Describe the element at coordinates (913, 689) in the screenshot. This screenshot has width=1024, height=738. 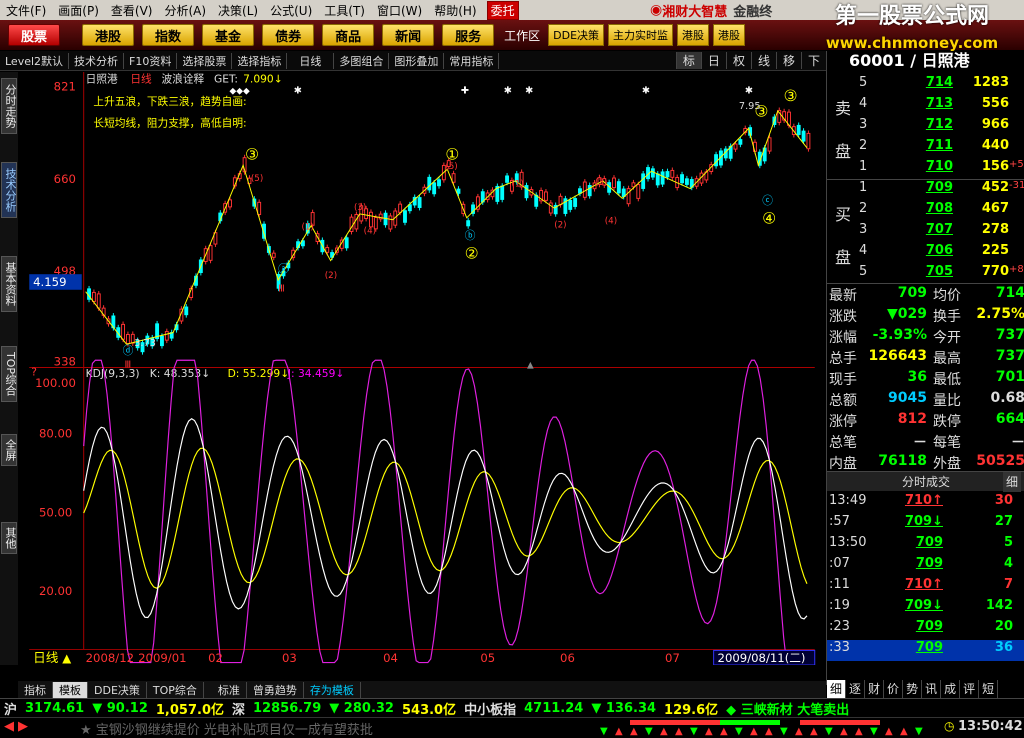
I see `right-tab: 势` at that location.